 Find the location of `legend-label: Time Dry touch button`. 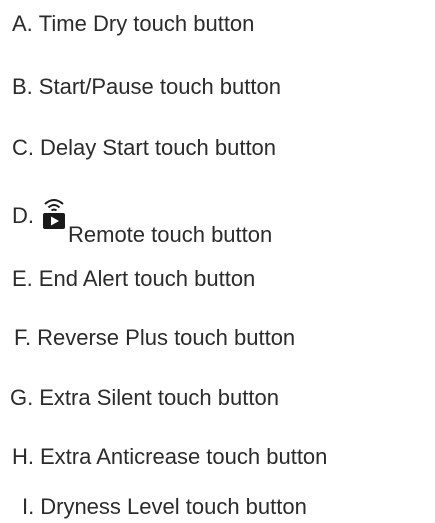

legend-label: Time Dry touch button is located at coordinates (146, 23).